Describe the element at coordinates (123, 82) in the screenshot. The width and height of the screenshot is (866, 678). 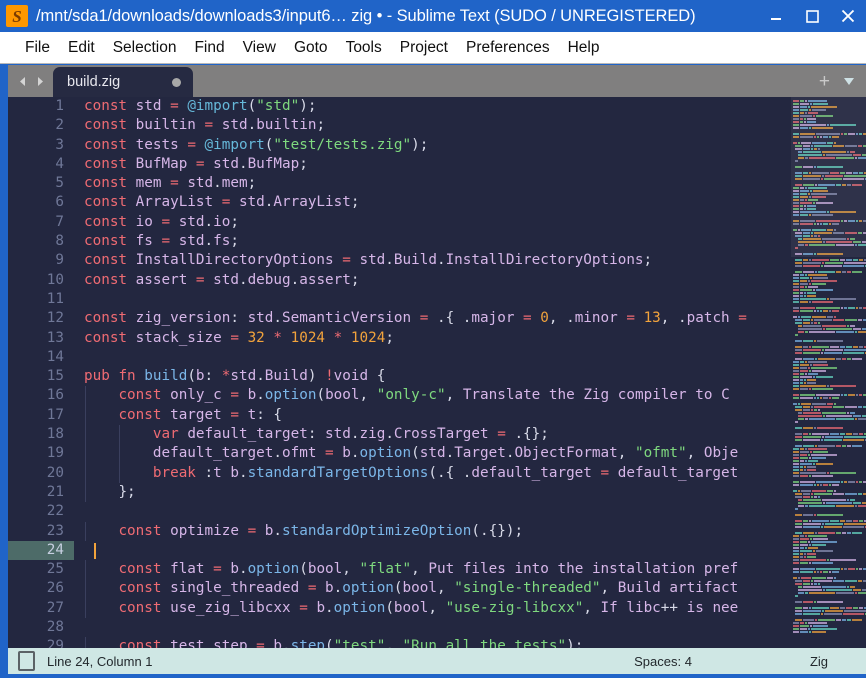
I see `tab-build-zig: build.zig` at that location.